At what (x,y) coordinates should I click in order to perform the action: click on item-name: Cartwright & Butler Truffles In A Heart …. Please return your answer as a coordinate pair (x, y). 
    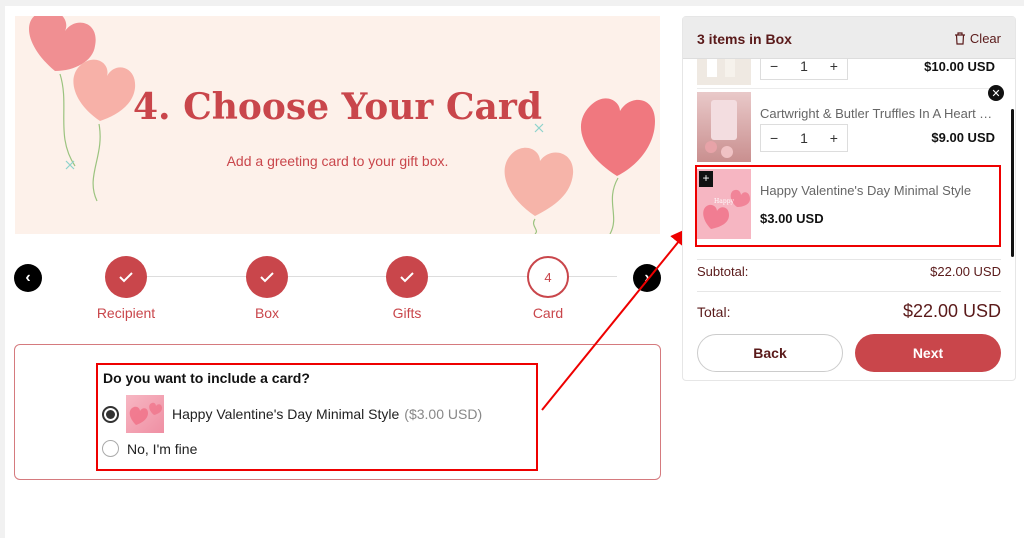
    Looking at the image, I should click on (877, 113).